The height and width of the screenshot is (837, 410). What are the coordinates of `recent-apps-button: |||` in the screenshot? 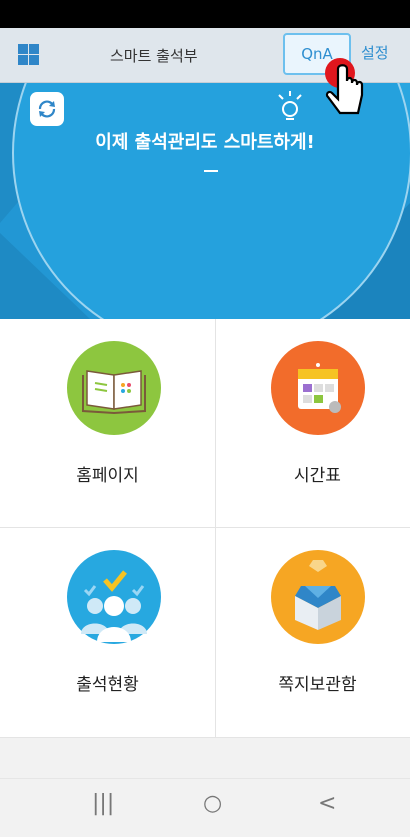 It's located at (103, 803).